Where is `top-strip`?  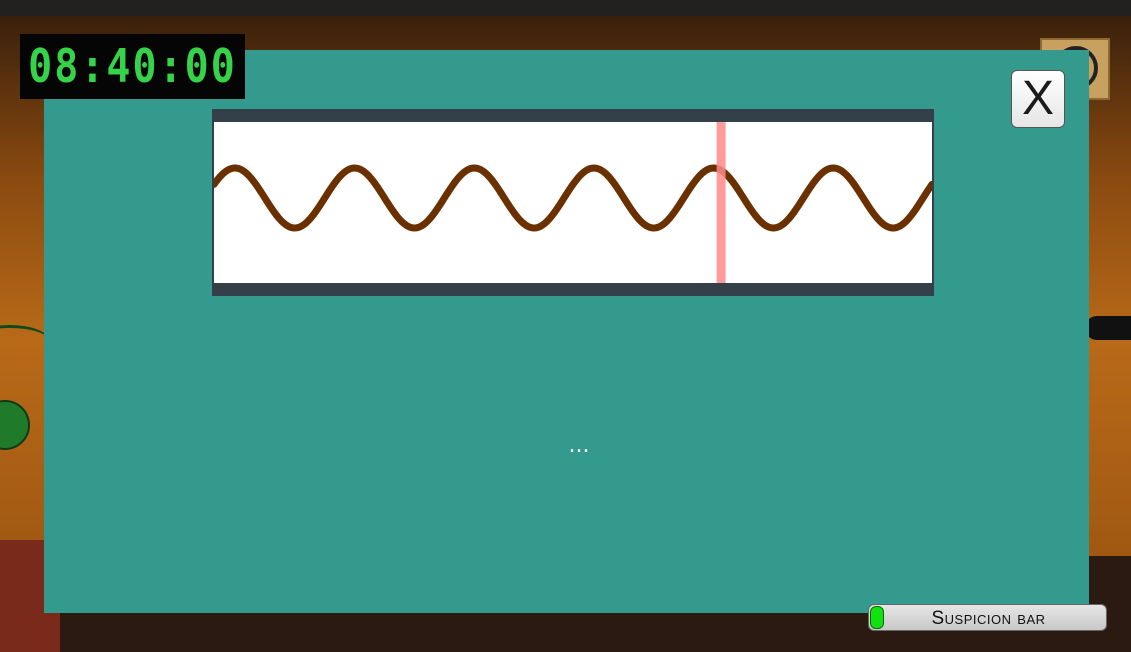
top-strip is located at coordinates (565, 8).